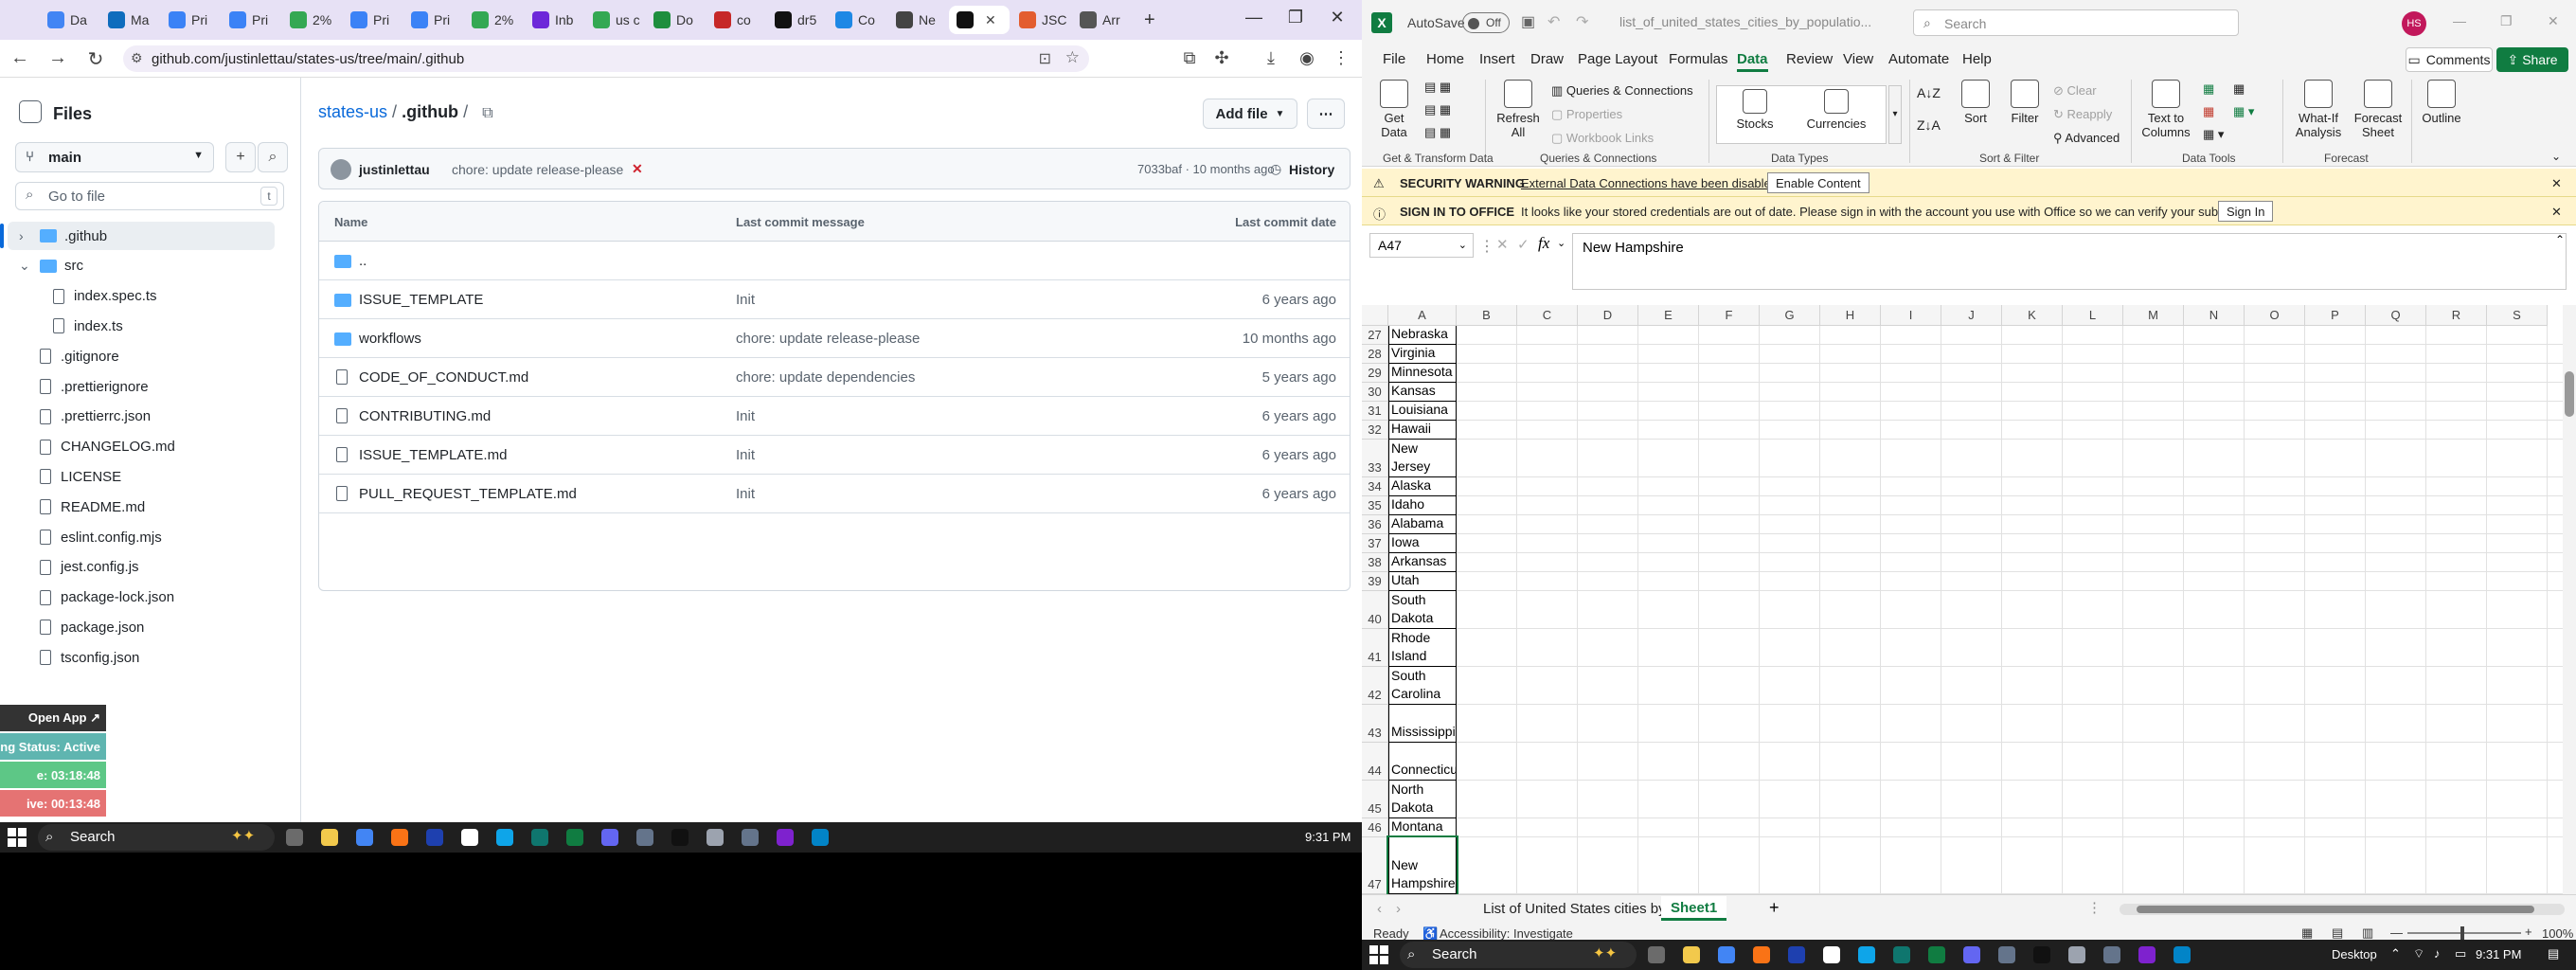  Describe the element at coordinates (1668, 315) in the screenshot. I see `column-header: E` at that location.